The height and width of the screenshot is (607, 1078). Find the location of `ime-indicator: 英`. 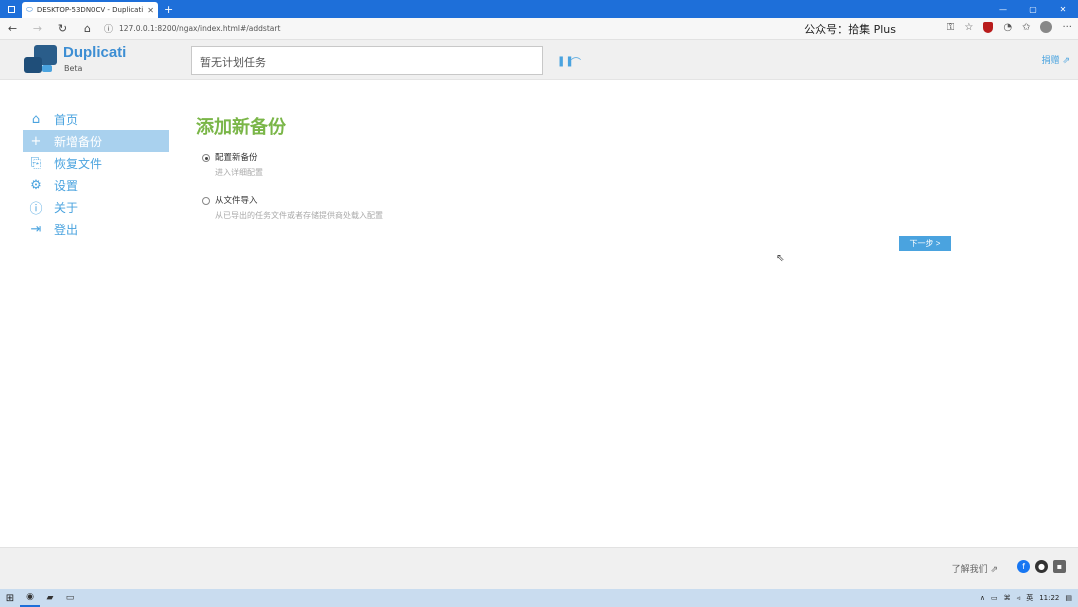

ime-indicator: 英 is located at coordinates (1029, 598).